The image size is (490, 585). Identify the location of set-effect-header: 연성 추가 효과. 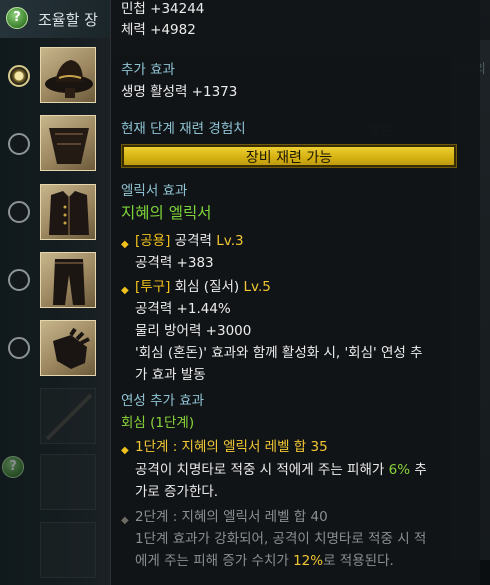
(163, 401).